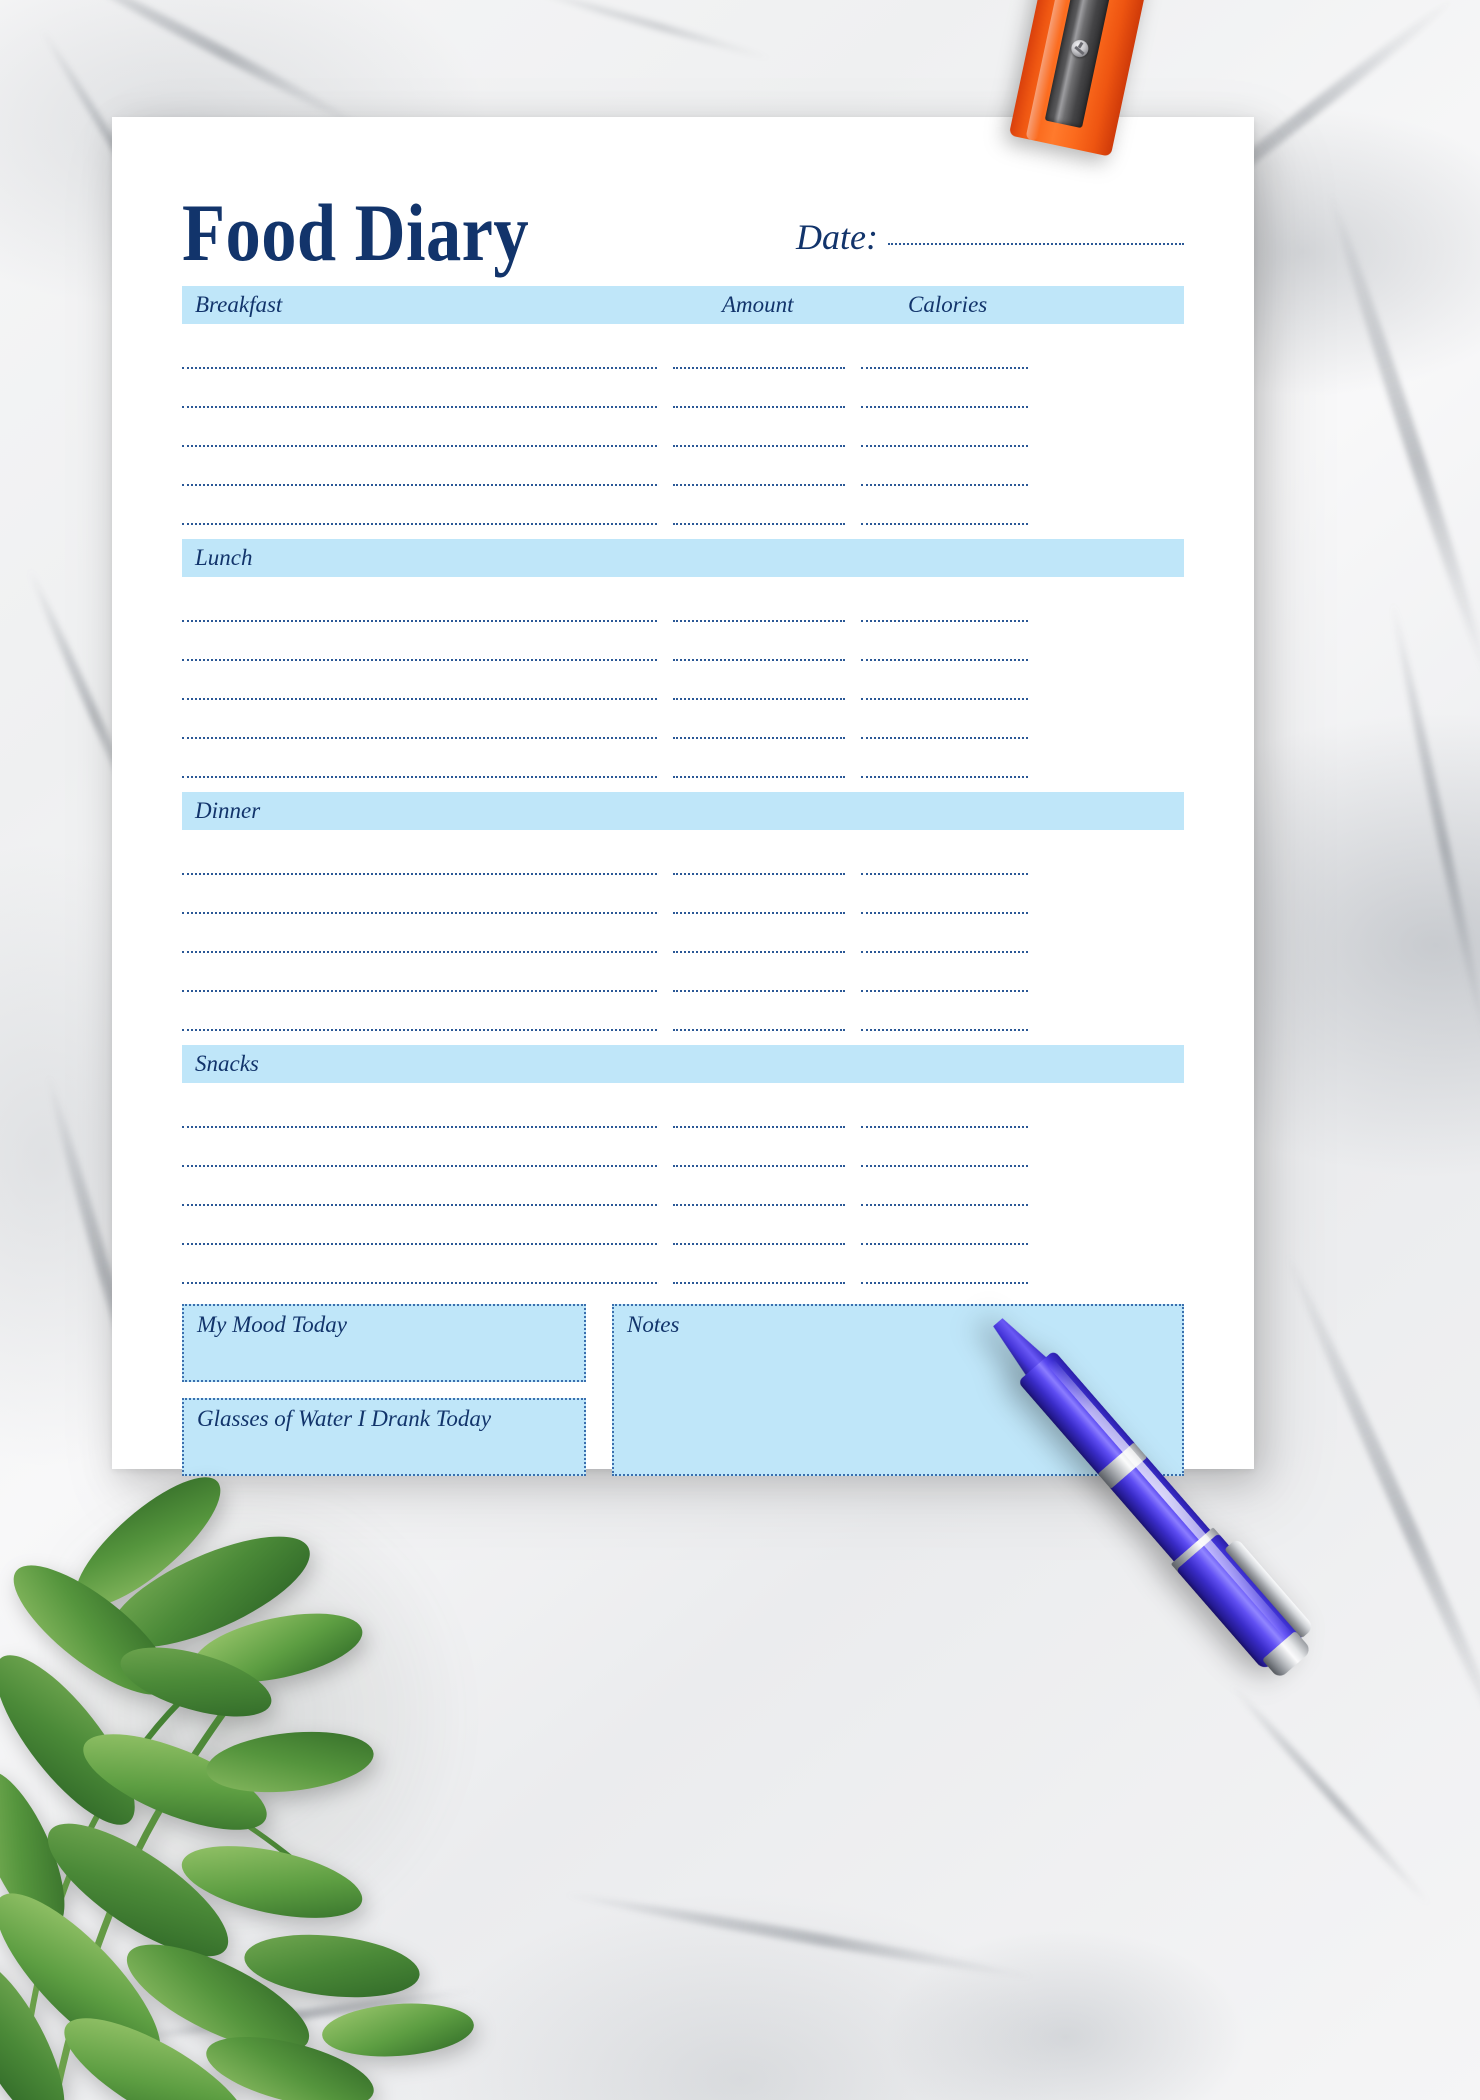 The image size is (1480, 2100). What do you see at coordinates (356, 233) in the screenshot?
I see `page-title: Food Diary` at bounding box center [356, 233].